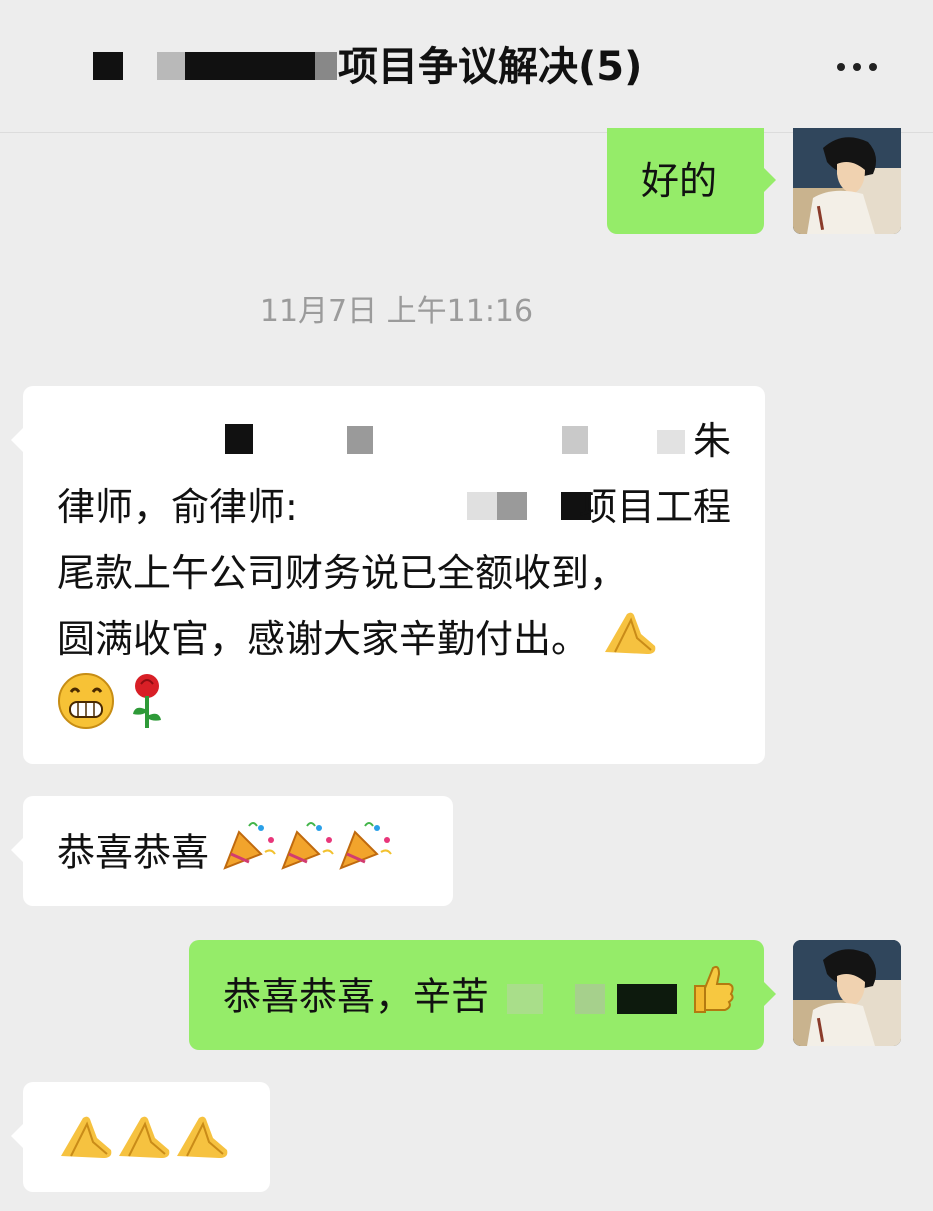 The height and width of the screenshot is (1211, 933). What do you see at coordinates (147, 711) in the screenshot?
I see `rose-icon` at bounding box center [147, 711].